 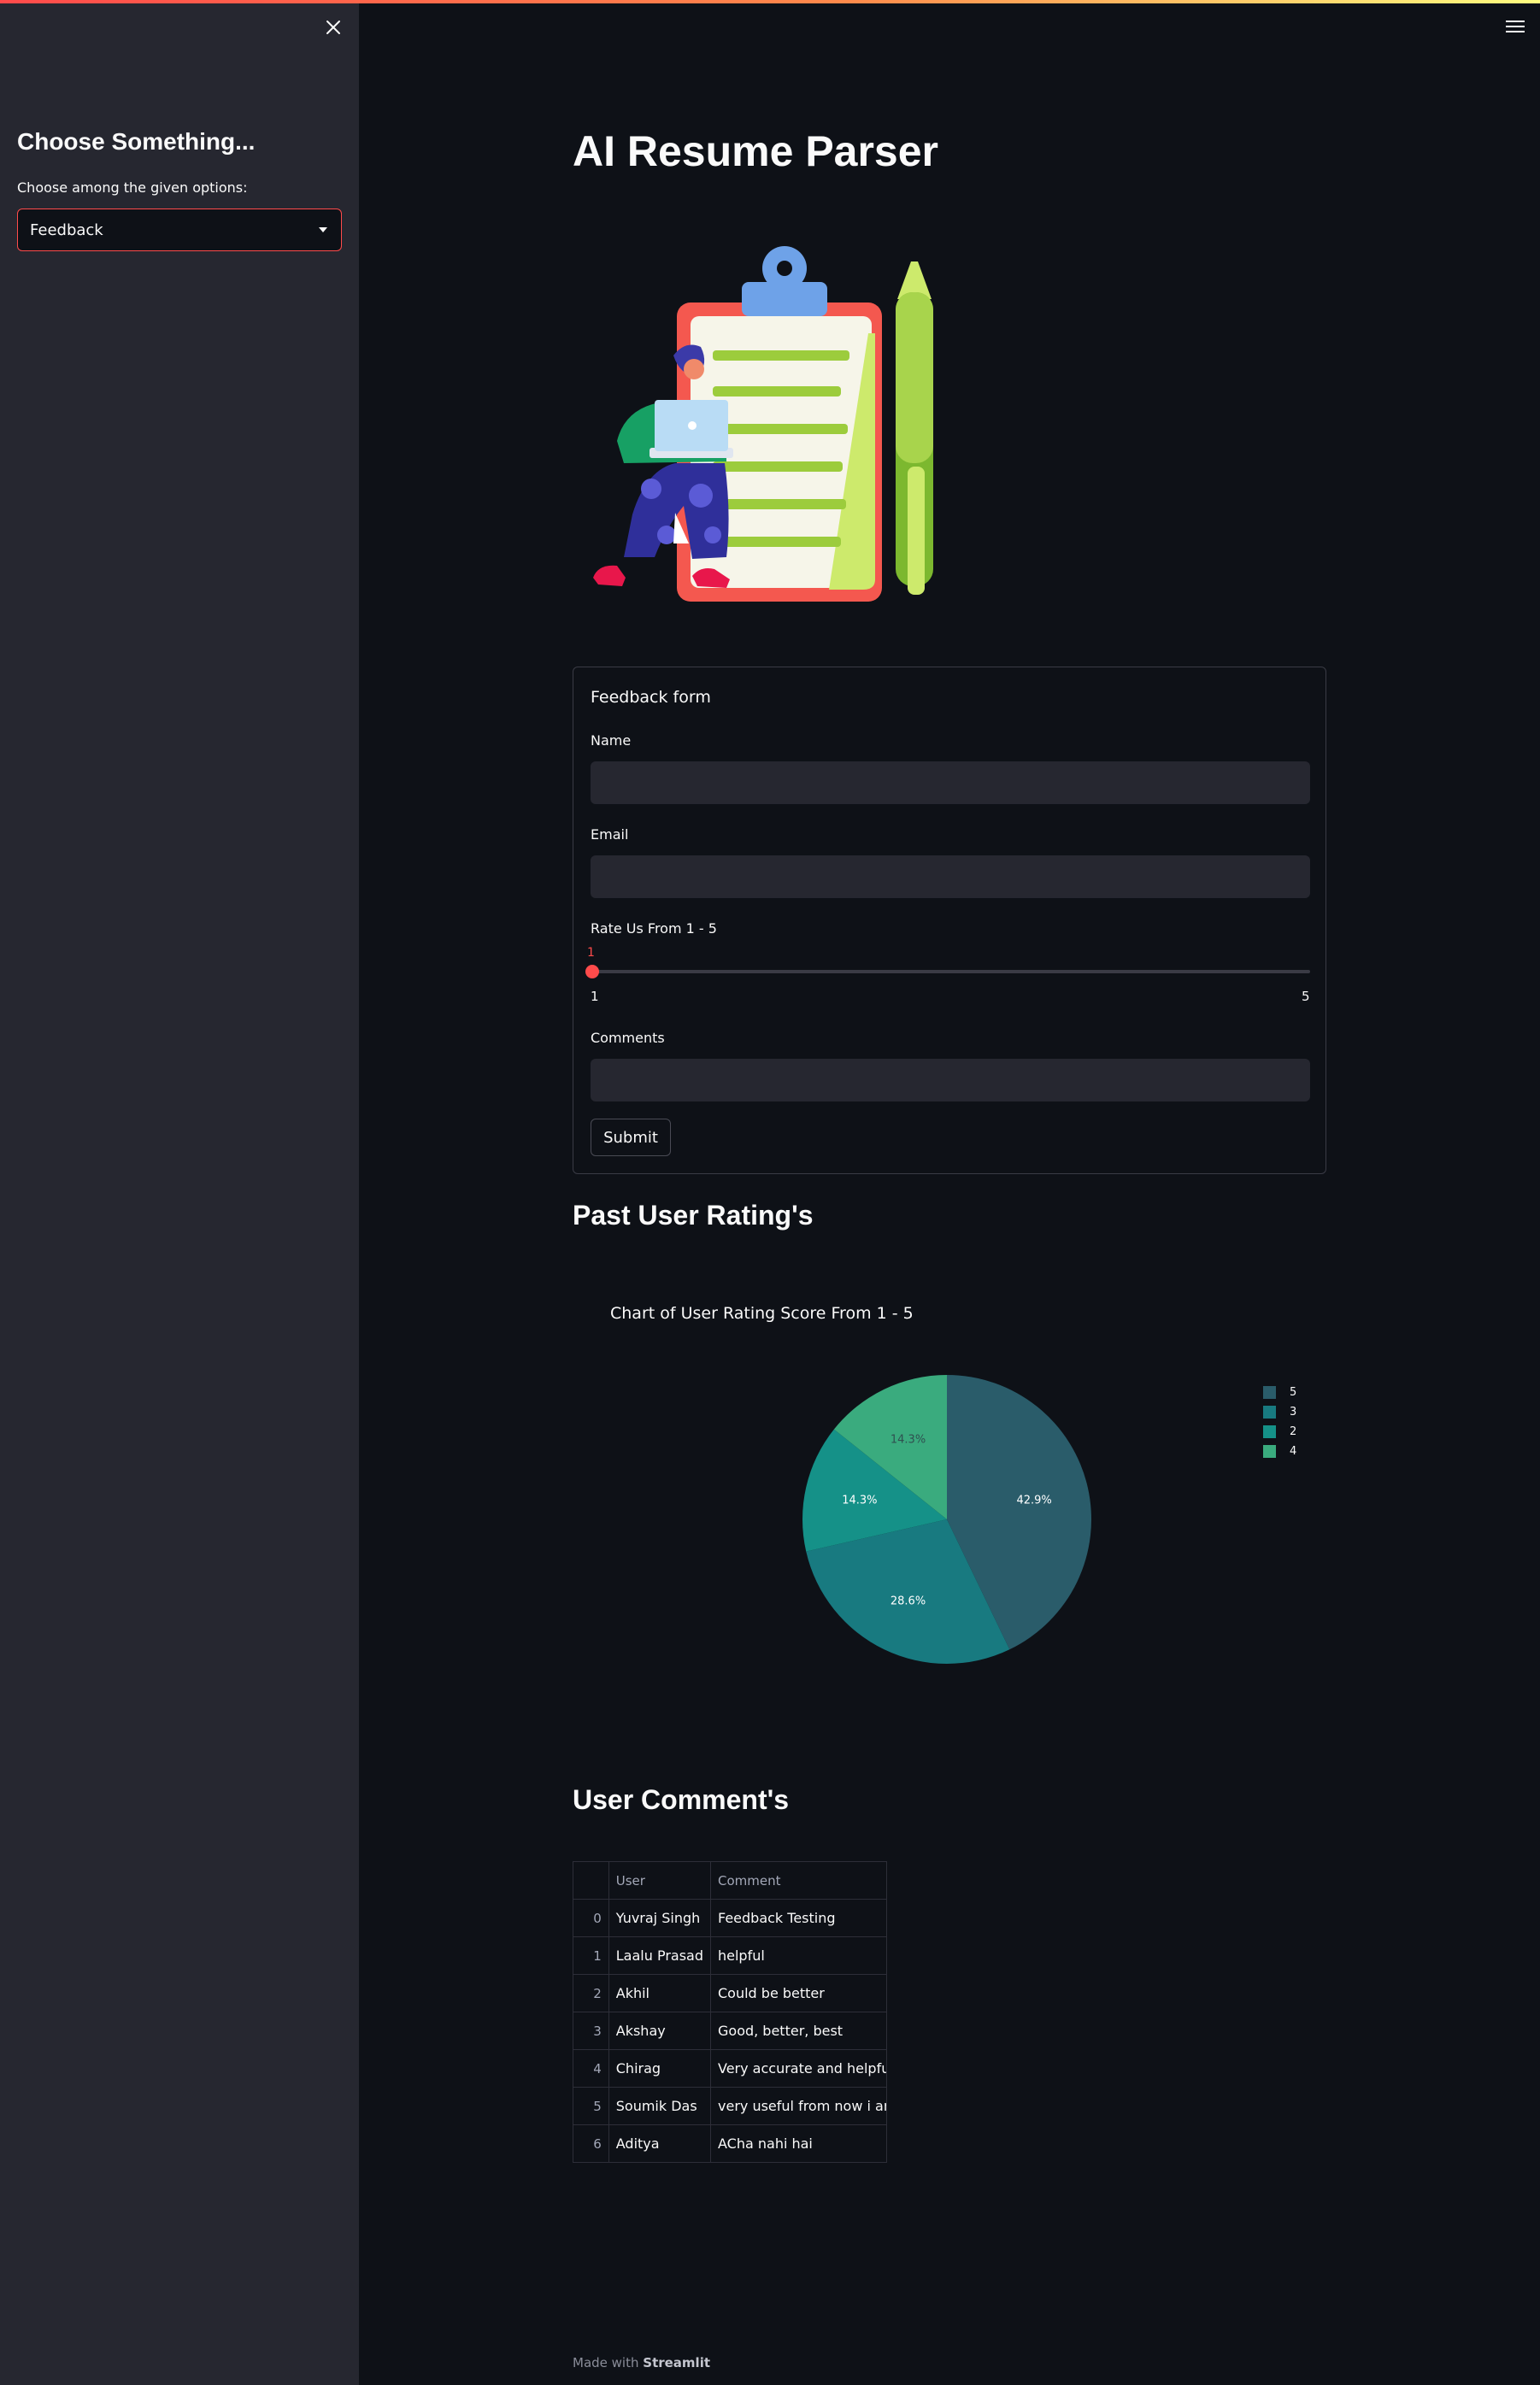 I want to click on legend-item: 3, so click(x=1279, y=1412).